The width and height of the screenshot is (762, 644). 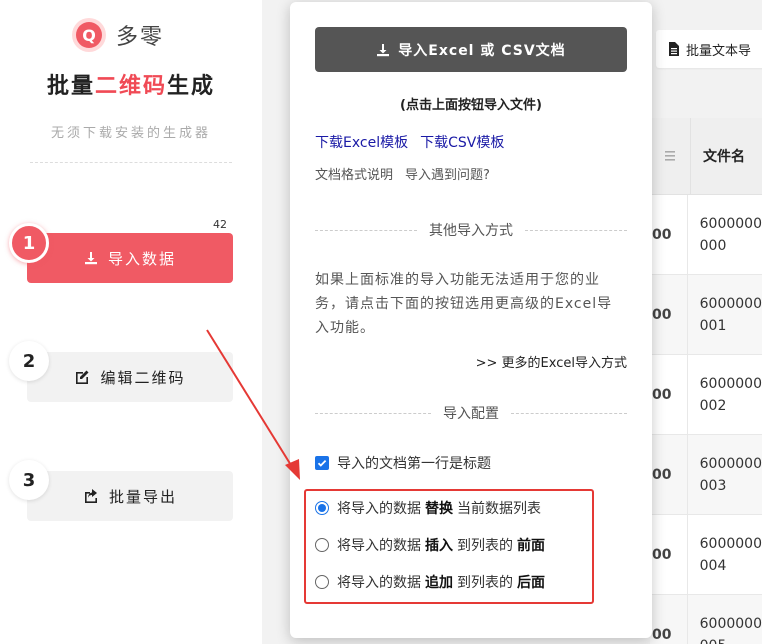 I want to click on app-title: 批量二维码生成, so click(x=131, y=84).